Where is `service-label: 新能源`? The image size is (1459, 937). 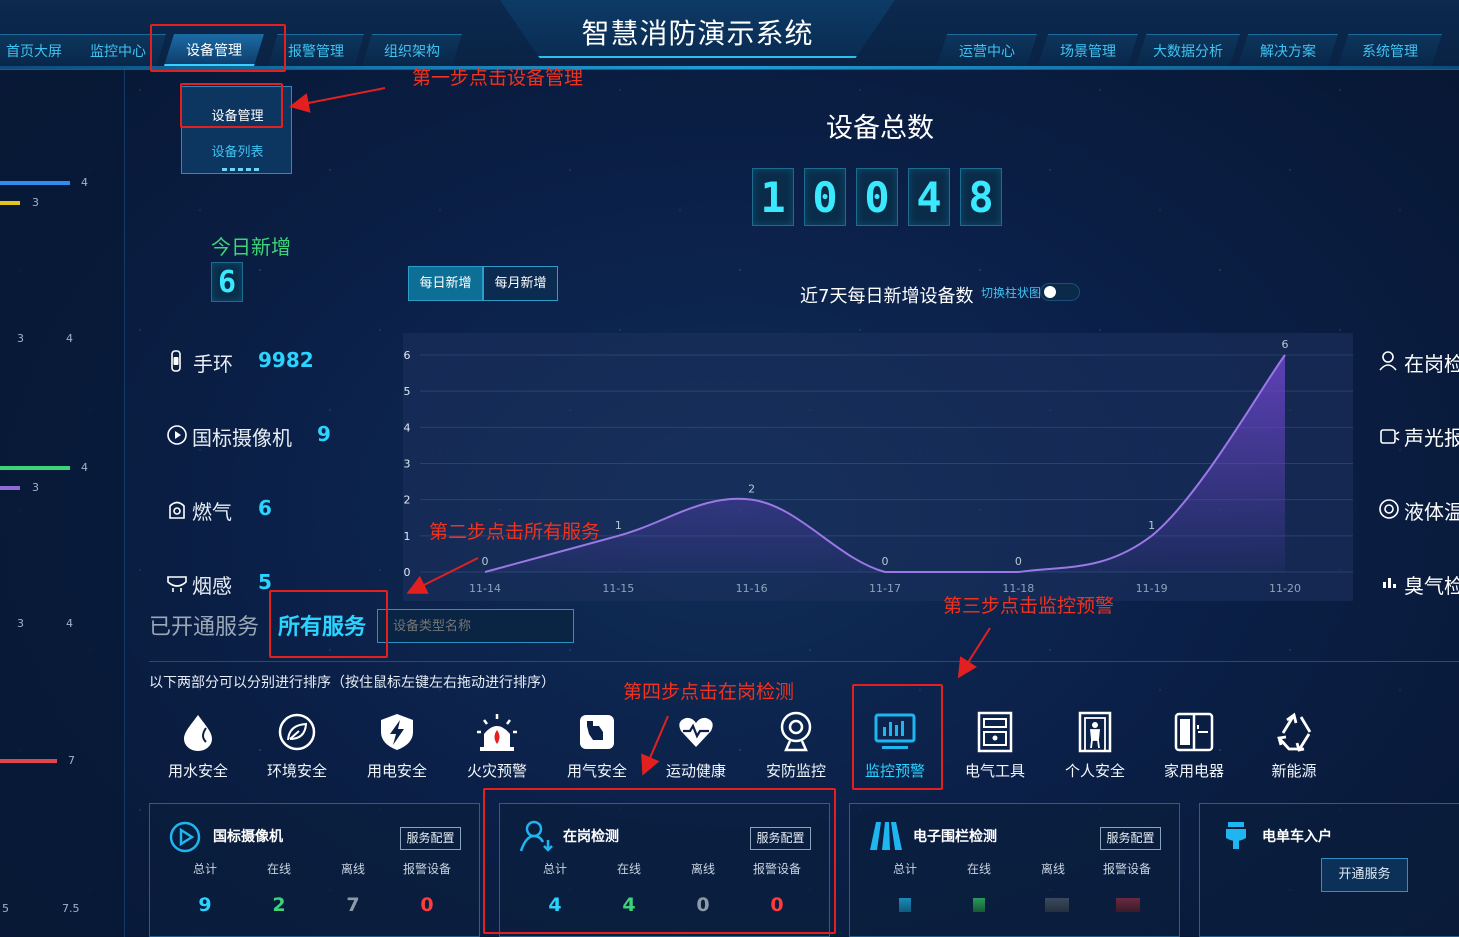
service-label: 新能源 is located at coordinates (1294, 771).